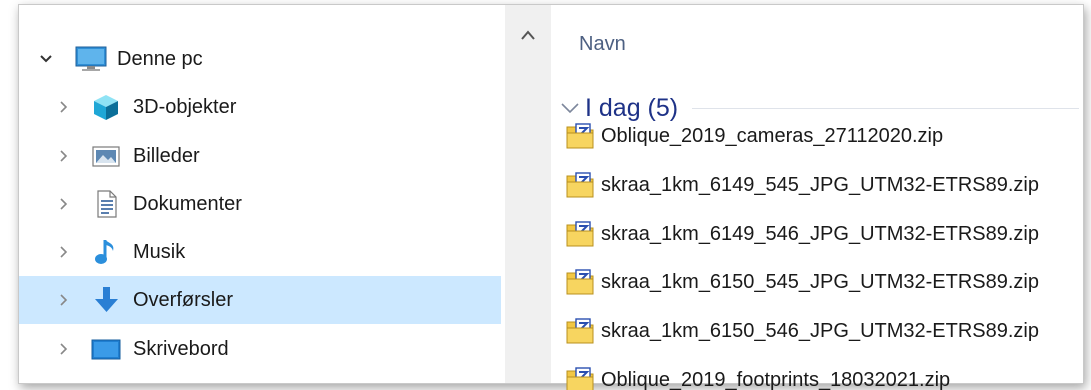 The width and height of the screenshot is (1091, 390). Describe the element at coordinates (260, 204) in the screenshot. I see `nav-item-documents: Dokumenter` at that location.